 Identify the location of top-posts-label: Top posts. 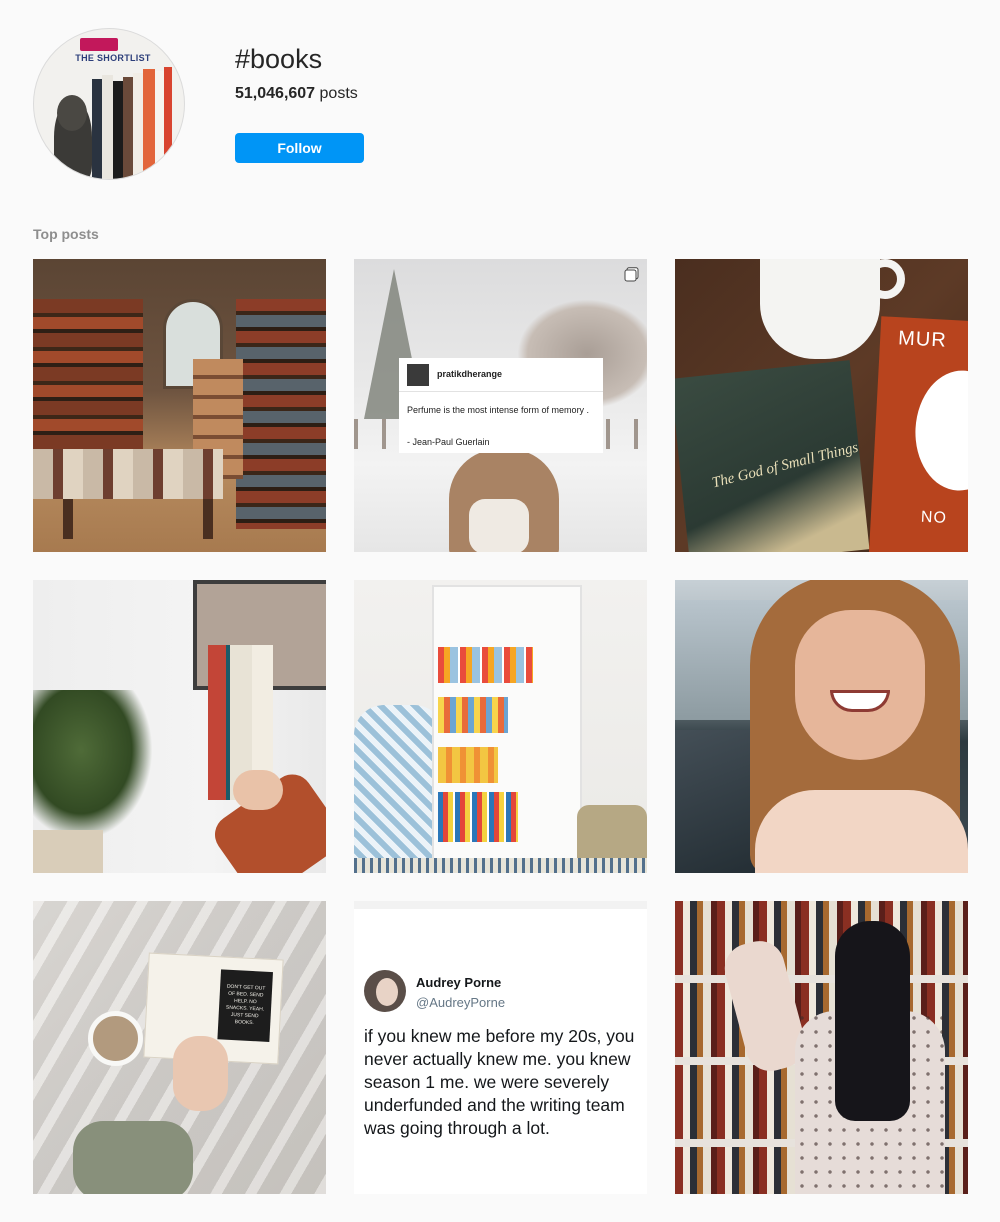
(66, 234).